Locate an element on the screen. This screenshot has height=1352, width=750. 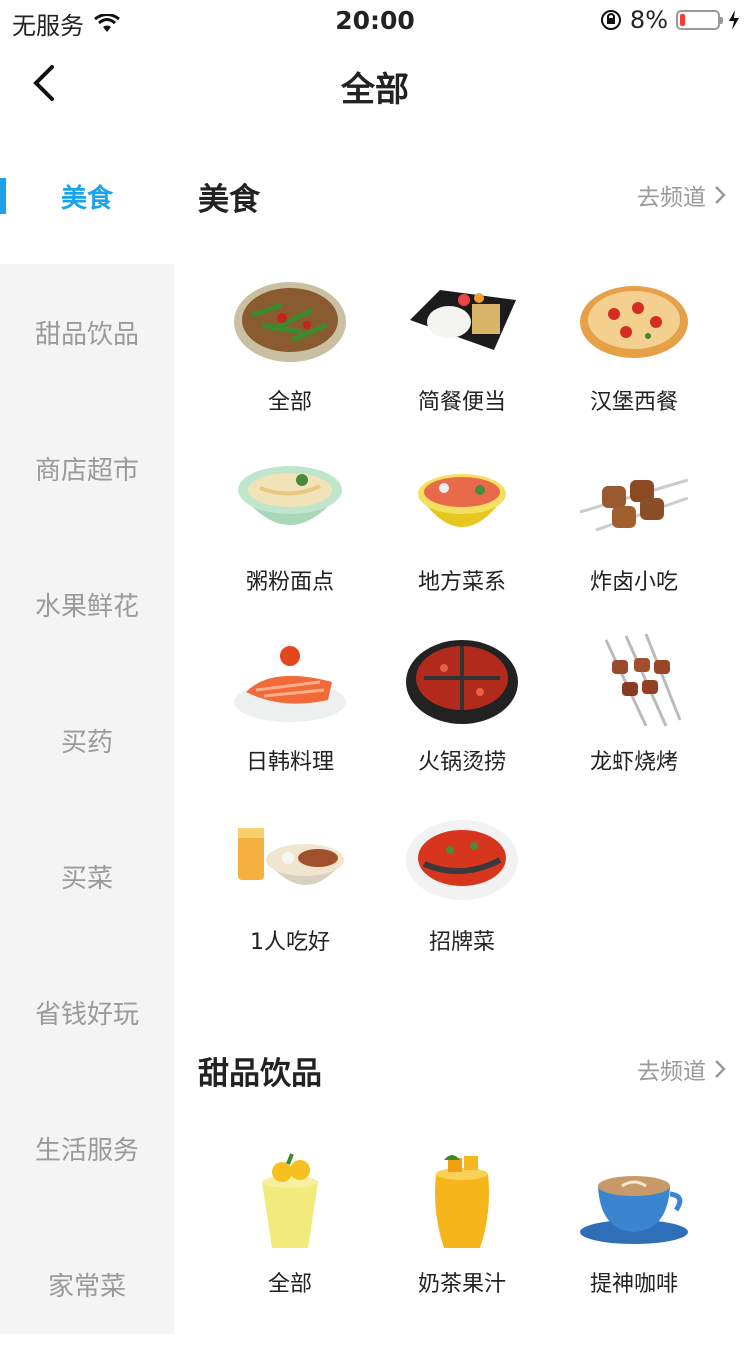
sidebar-item-label: 买菜 is located at coordinates (86, 878).